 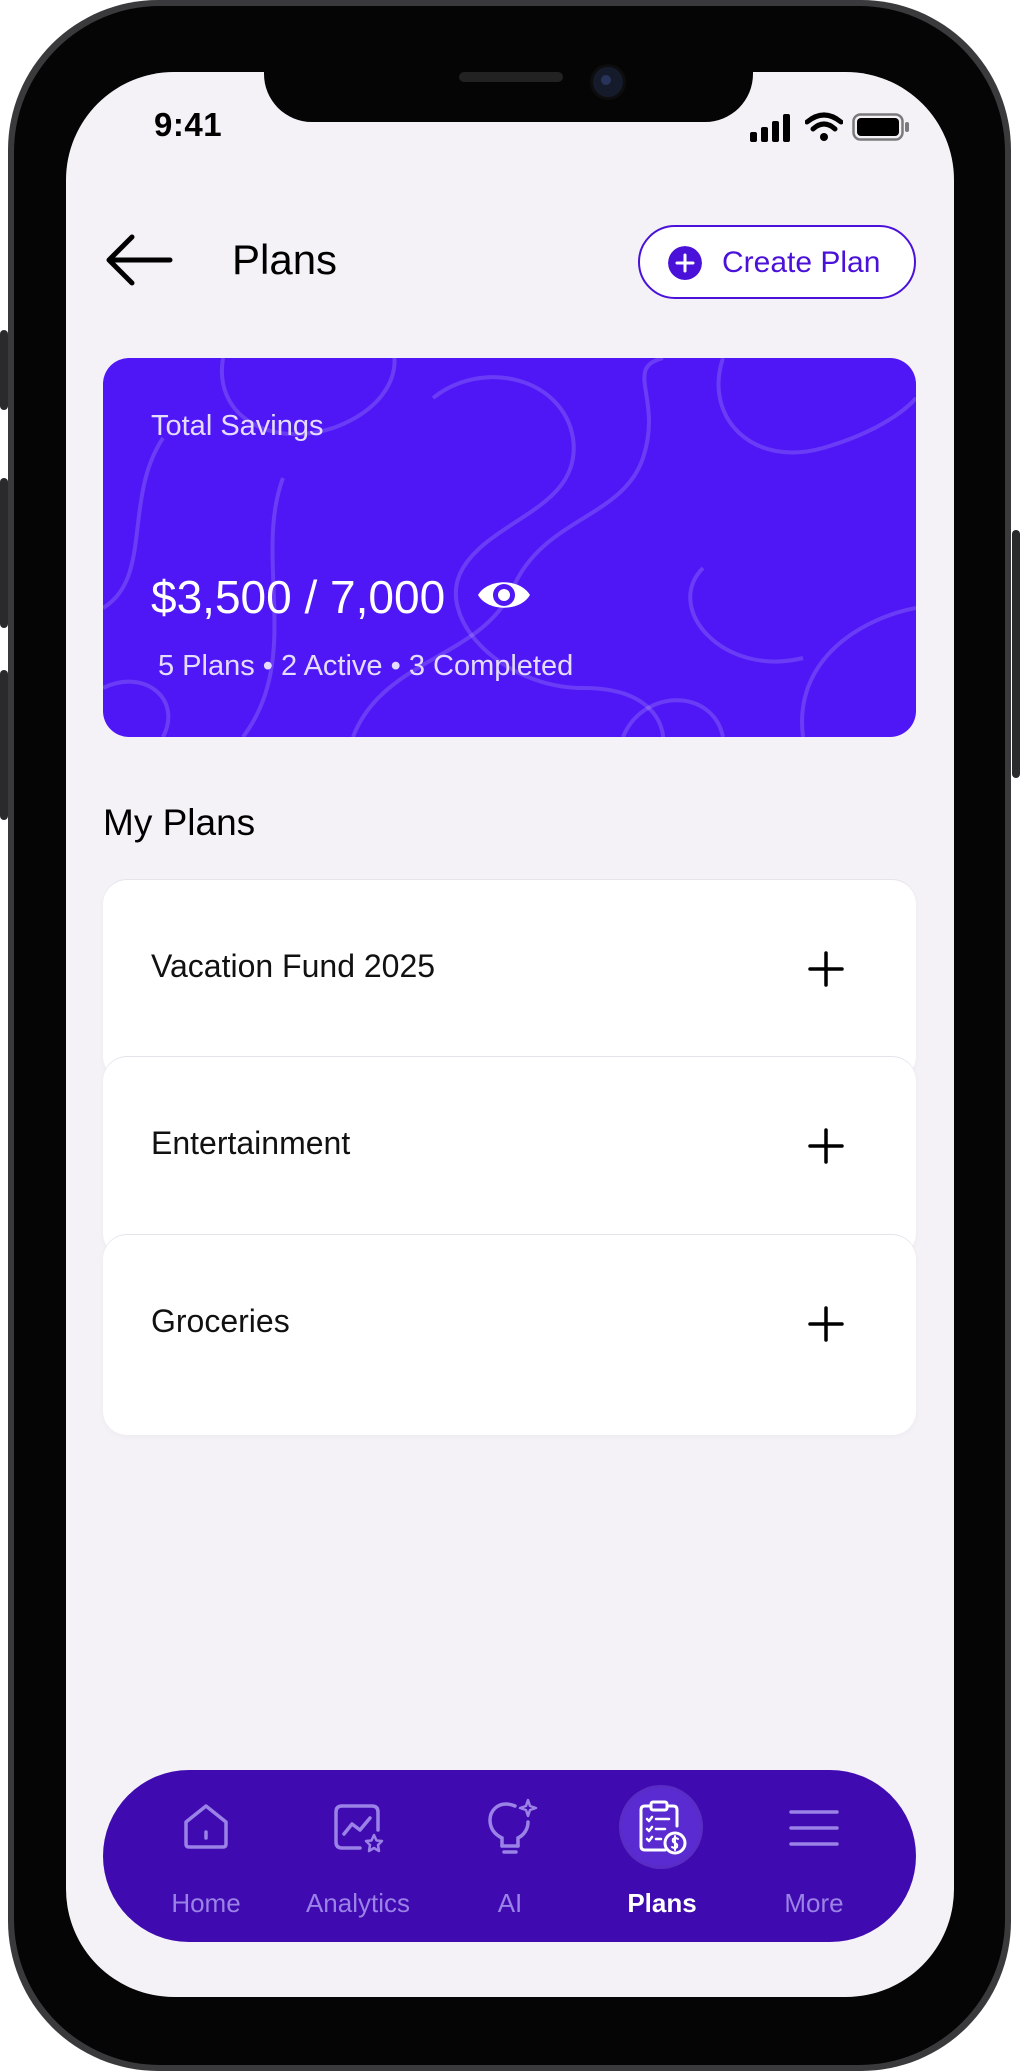 What do you see at coordinates (606, 80) in the screenshot?
I see `camera-lens` at bounding box center [606, 80].